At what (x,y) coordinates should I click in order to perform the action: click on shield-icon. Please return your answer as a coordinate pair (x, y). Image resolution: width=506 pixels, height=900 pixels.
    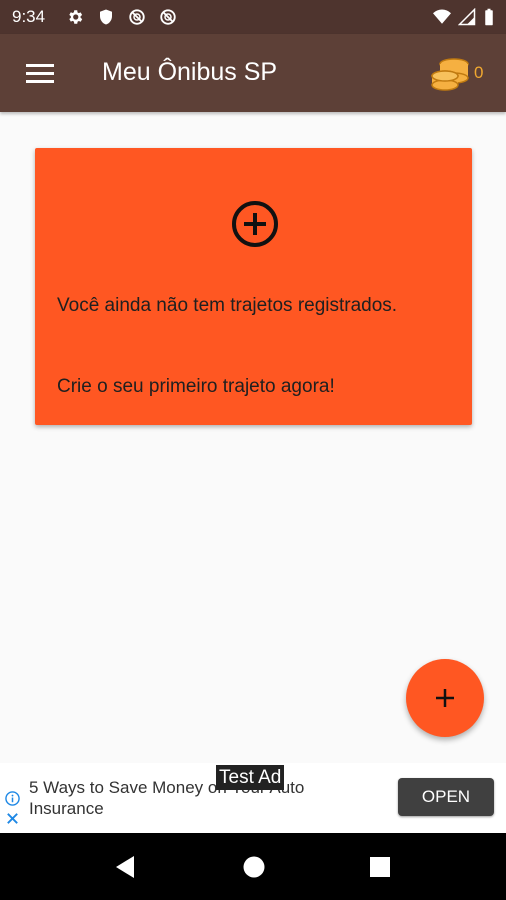
    Looking at the image, I should click on (106, 17).